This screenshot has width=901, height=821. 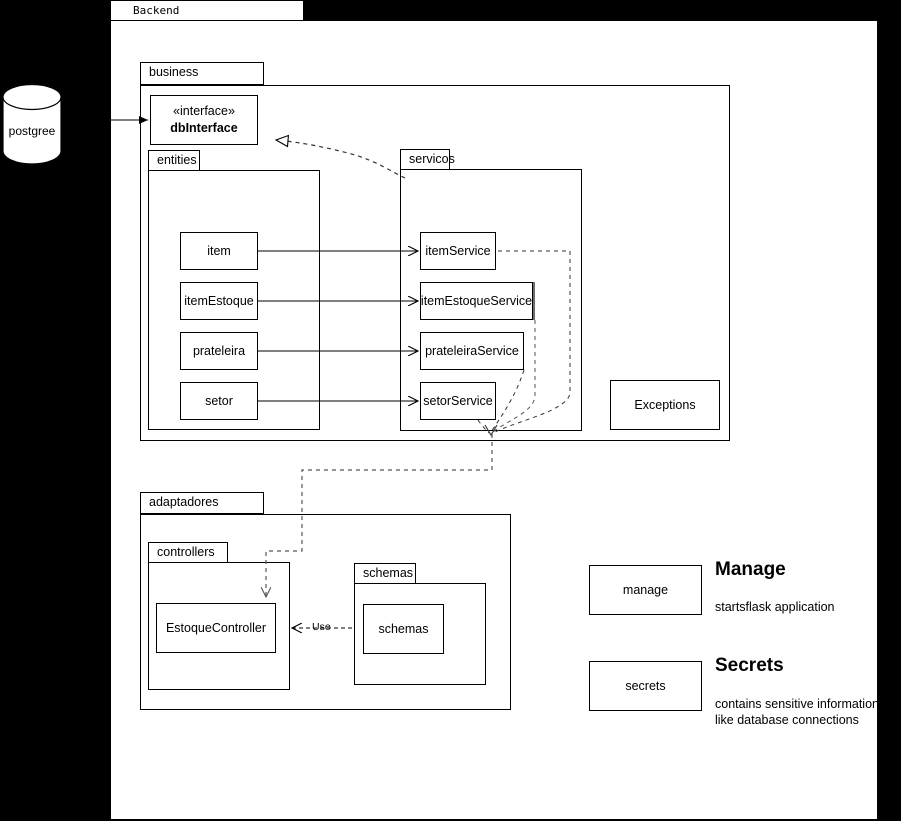 I want to click on edge-setorservice-dependency, so click(x=483, y=426).